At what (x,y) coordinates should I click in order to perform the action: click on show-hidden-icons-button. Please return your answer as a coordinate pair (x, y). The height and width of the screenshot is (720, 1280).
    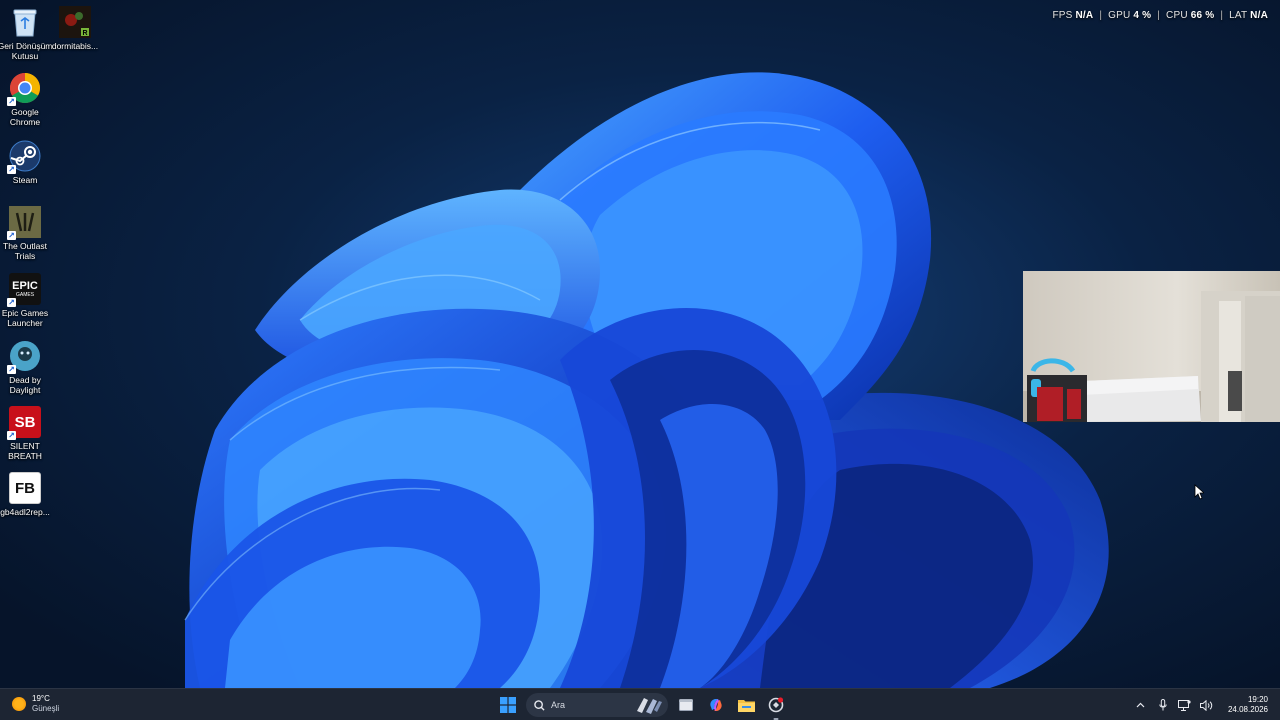
    Looking at the image, I should click on (1141, 705).